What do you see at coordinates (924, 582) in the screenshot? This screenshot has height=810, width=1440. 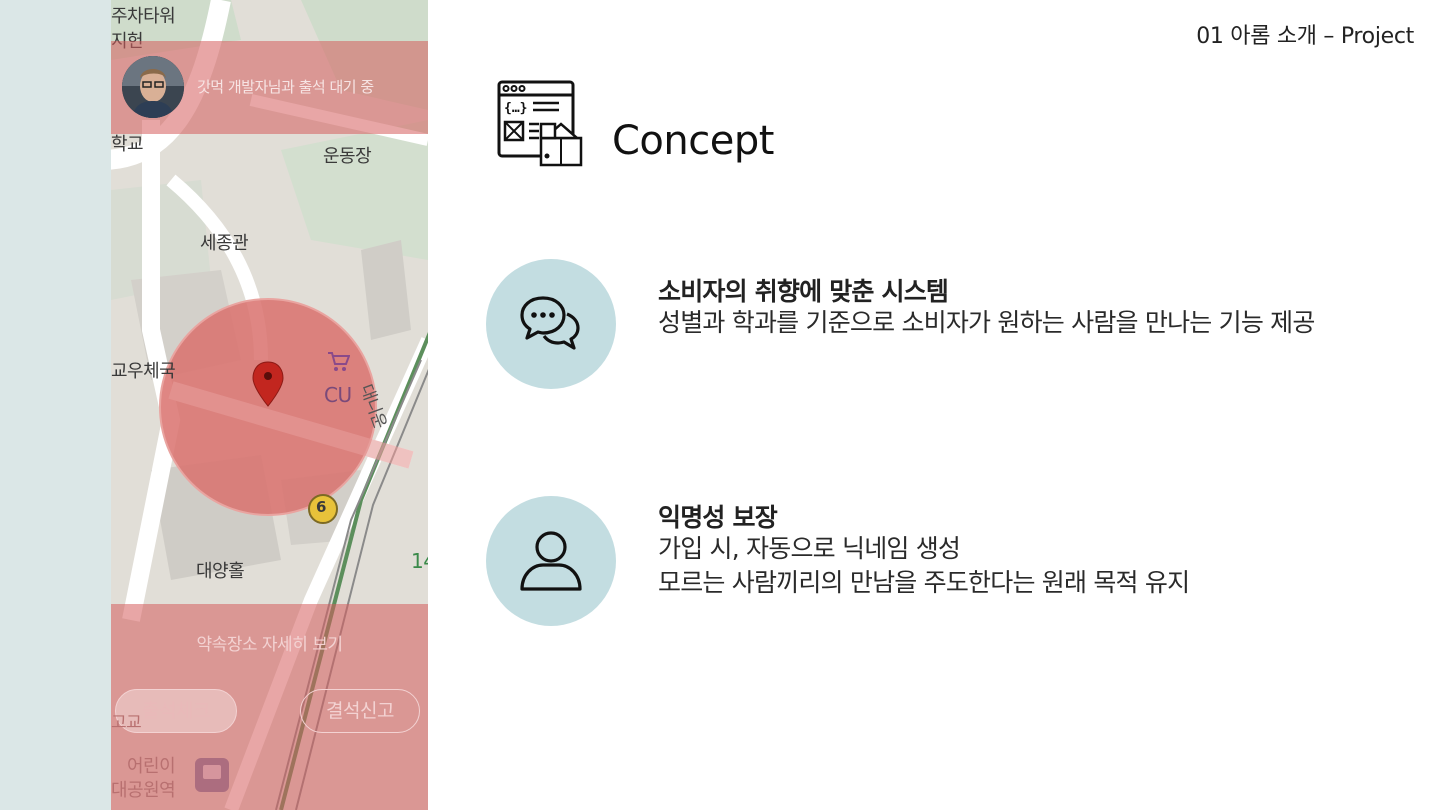 I see `feature-2-desc-line-2: 모르는 사람끼리의 만남을 주도한다는 원래 목적 유지` at bounding box center [924, 582].